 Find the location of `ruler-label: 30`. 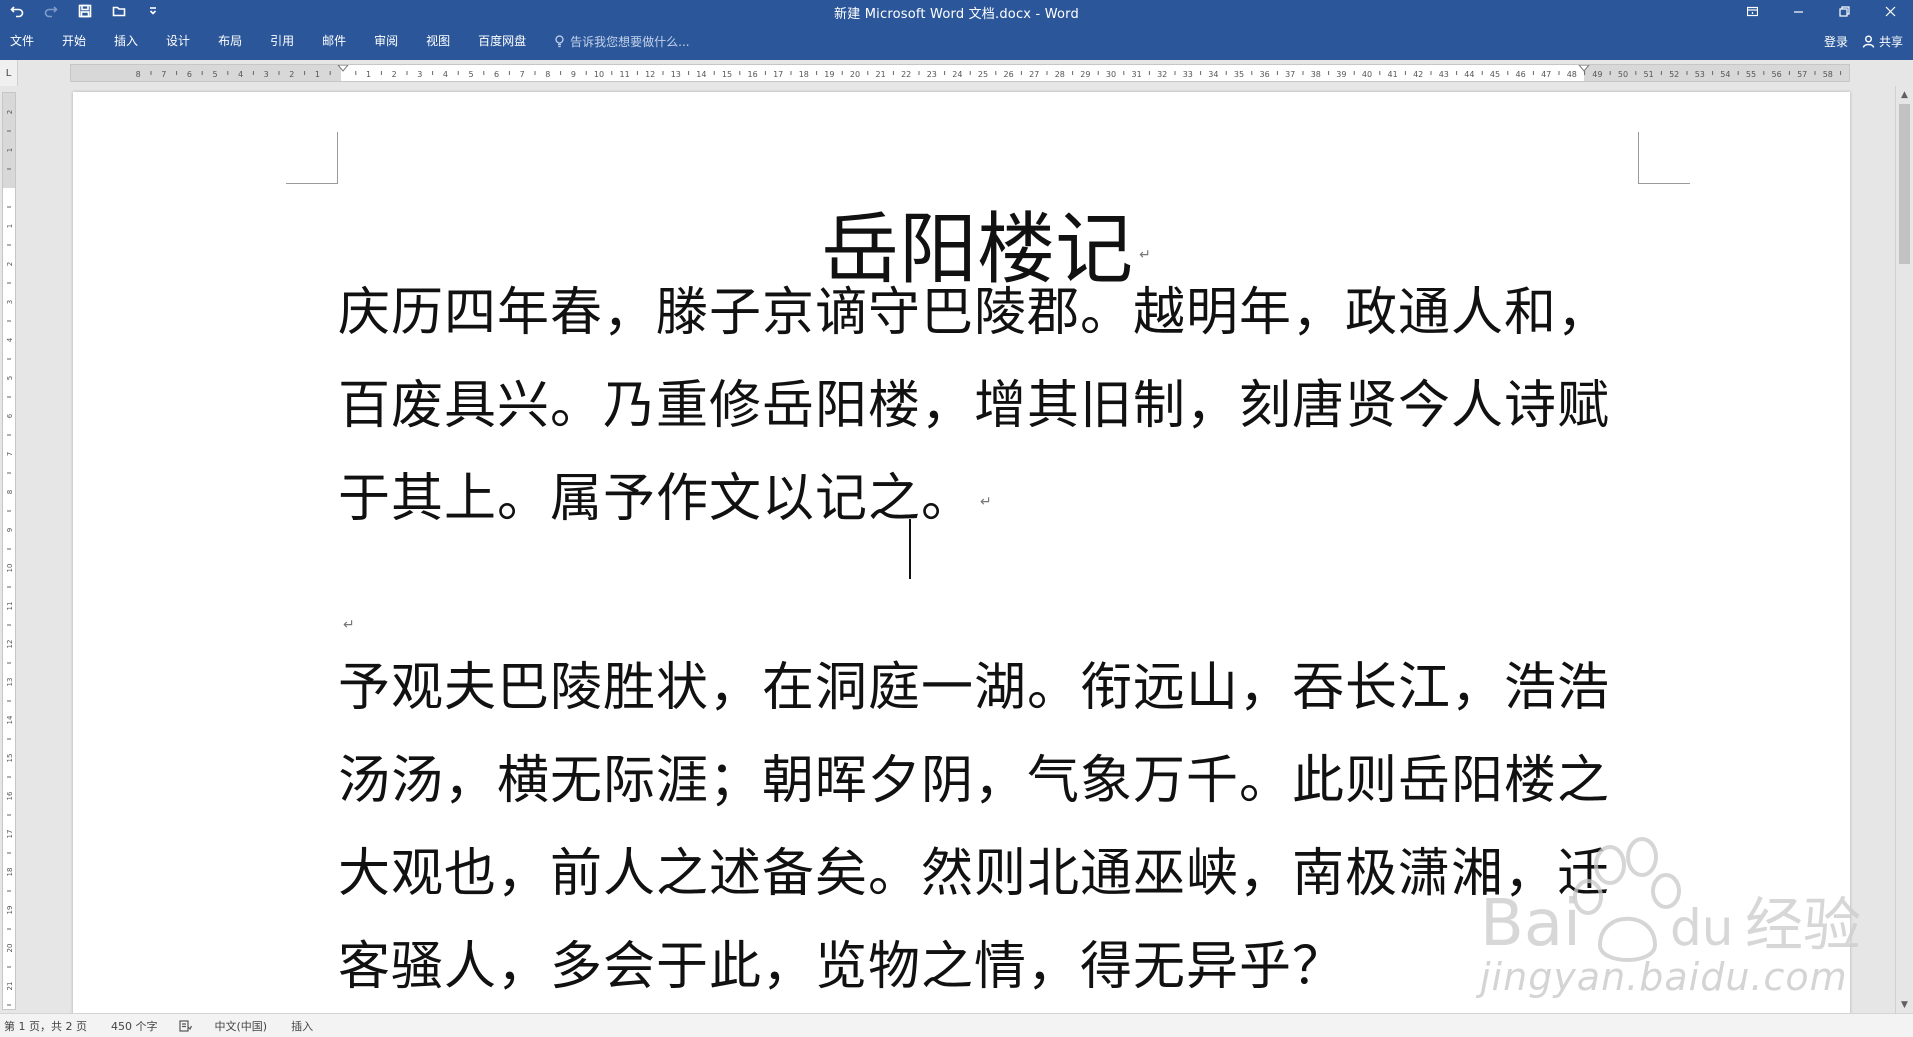

ruler-label: 30 is located at coordinates (1111, 74).